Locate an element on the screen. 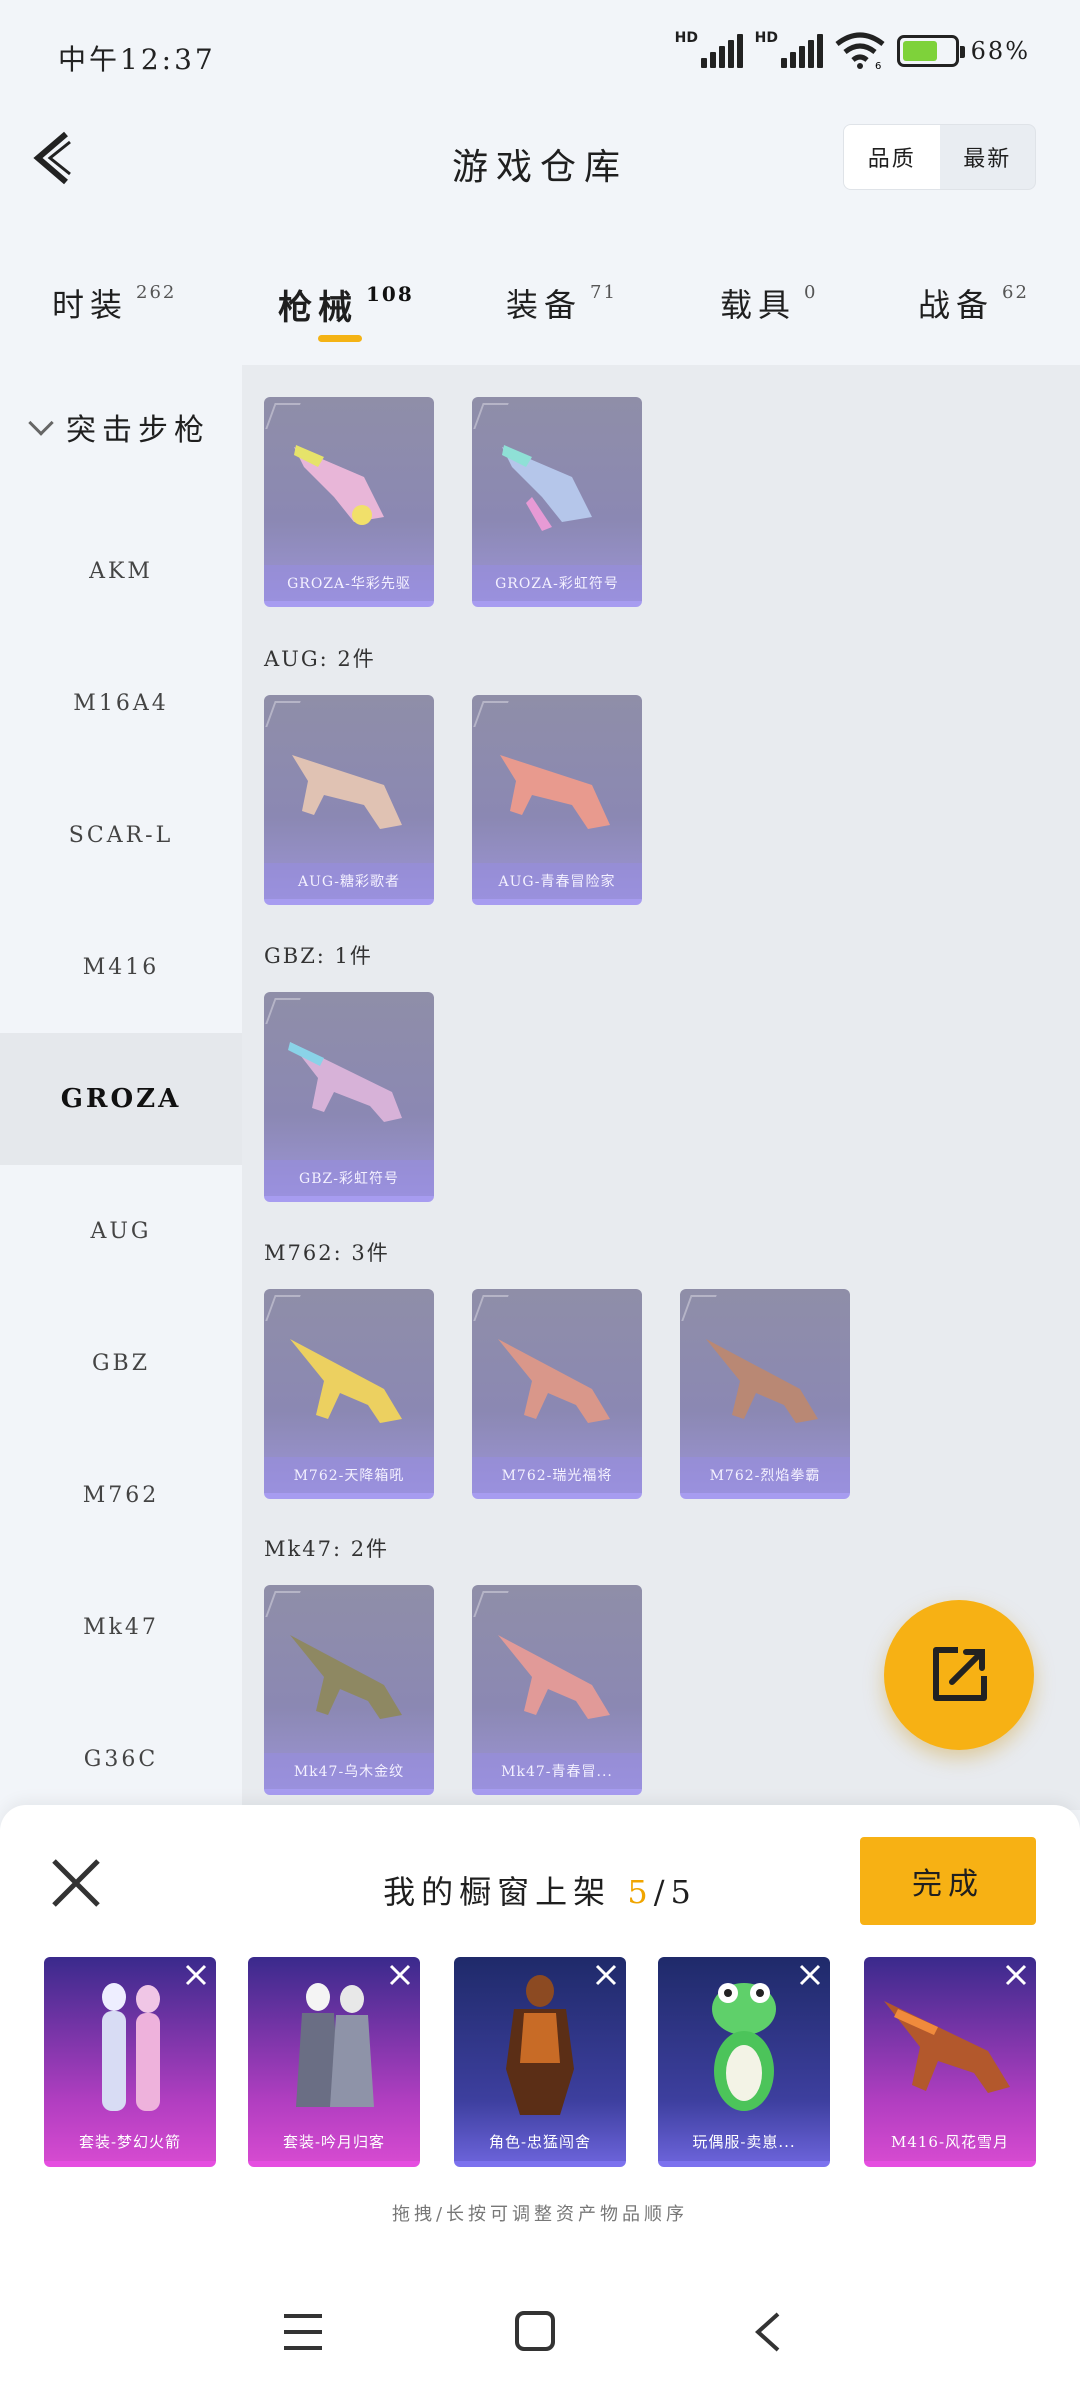 This screenshot has height=2400, width=1080. showcase-item: 套装-梦幻火箭 is located at coordinates (130, 2062).